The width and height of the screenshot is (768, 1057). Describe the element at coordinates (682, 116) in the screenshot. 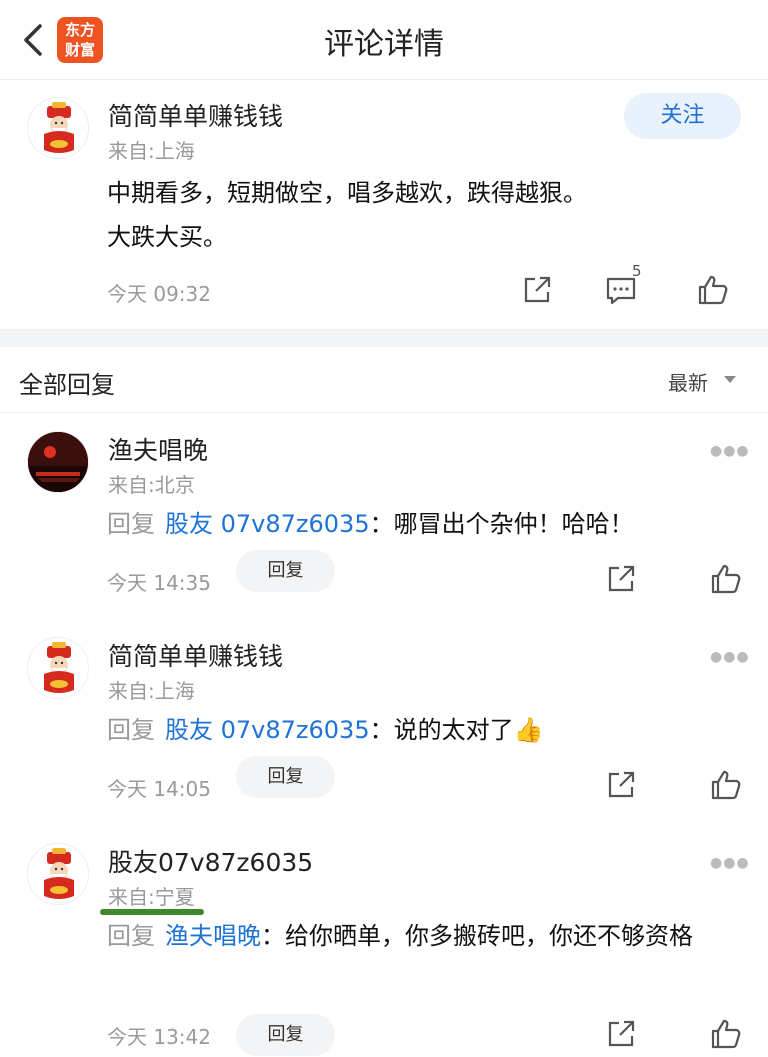

I see `follow-button: 关注` at that location.